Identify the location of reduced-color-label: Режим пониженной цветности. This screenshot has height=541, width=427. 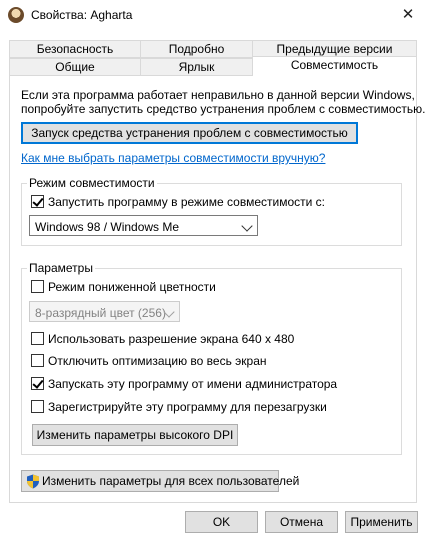
(132, 287).